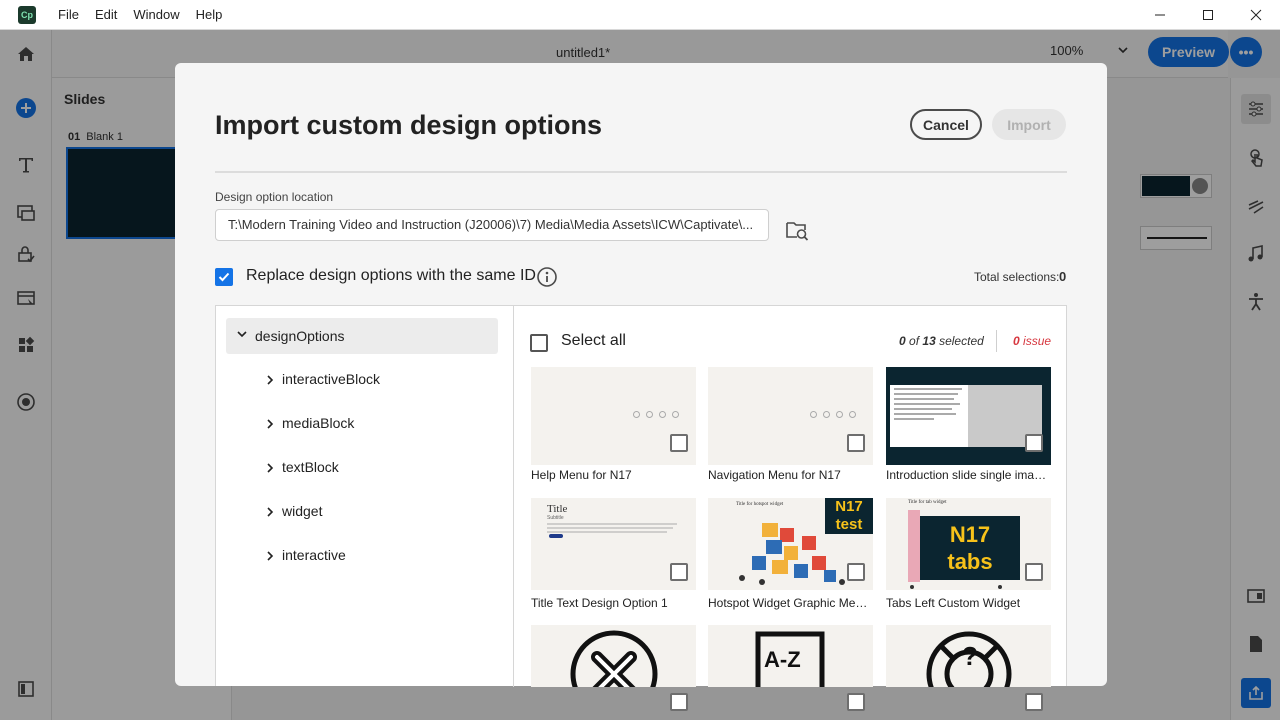  What do you see at coordinates (68, 14) in the screenshot?
I see `menu-file: File` at bounding box center [68, 14].